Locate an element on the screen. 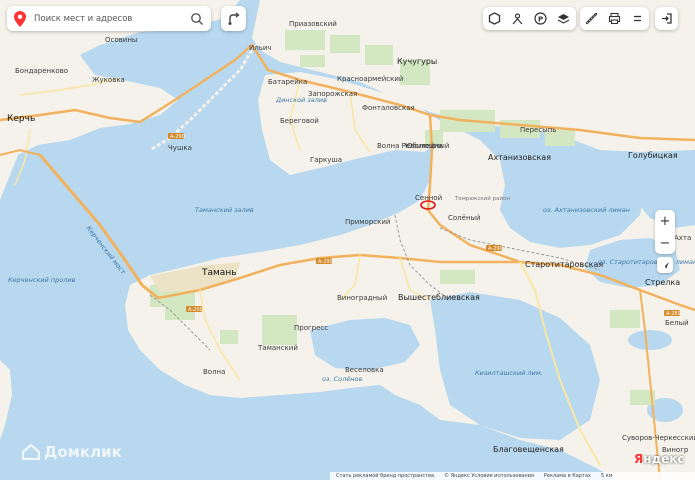  stack-icon is located at coordinates (563, 19).